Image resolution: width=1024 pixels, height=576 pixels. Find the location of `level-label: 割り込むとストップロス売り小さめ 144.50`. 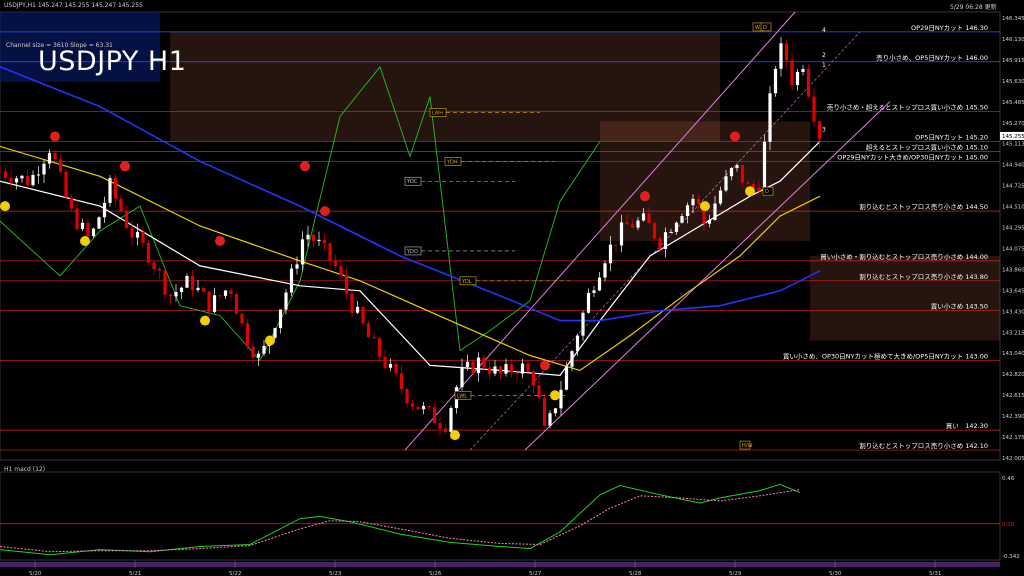

level-label: 割り込むとストップロス売り小さめ 144.50 is located at coordinates (923, 206).